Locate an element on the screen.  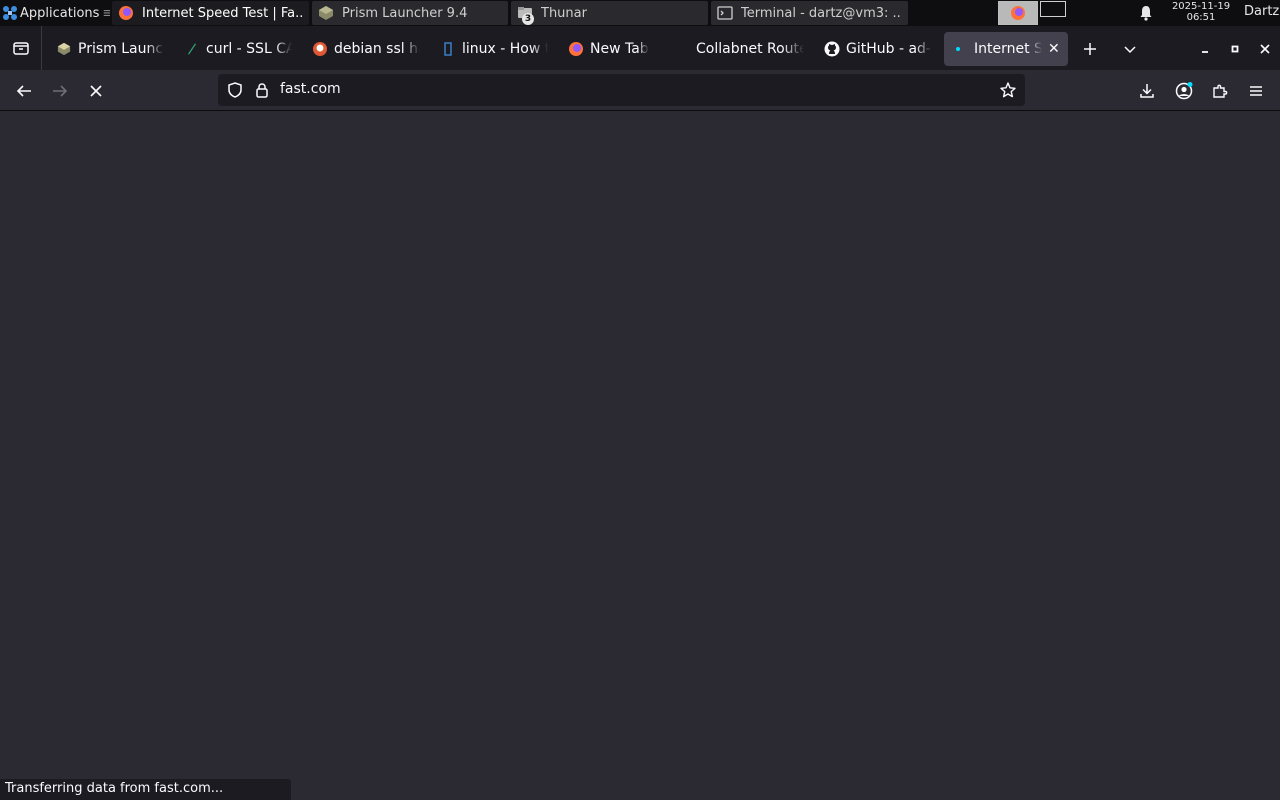
user-menu: Dartz is located at coordinates (1261, 11).